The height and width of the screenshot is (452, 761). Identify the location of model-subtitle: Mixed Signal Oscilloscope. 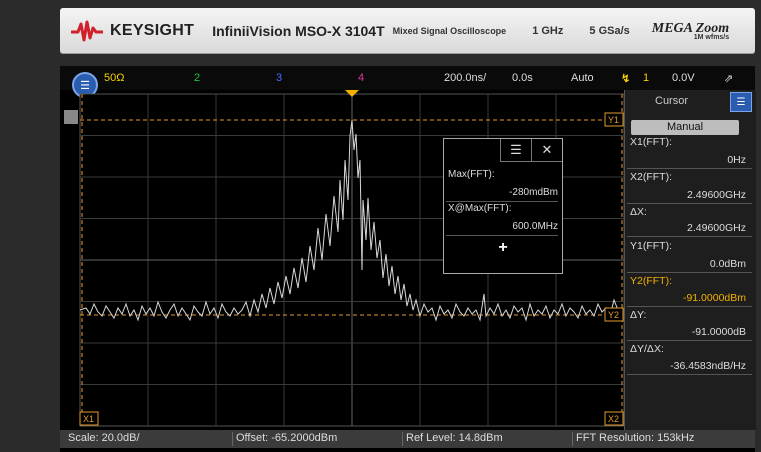
(449, 31).